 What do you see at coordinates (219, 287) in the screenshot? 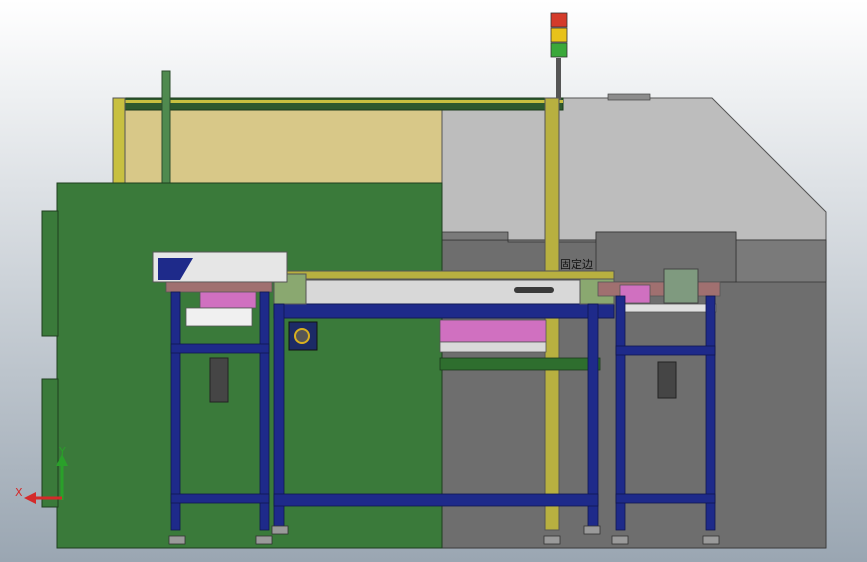
I see `left-station-base` at bounding box center [219, 287].